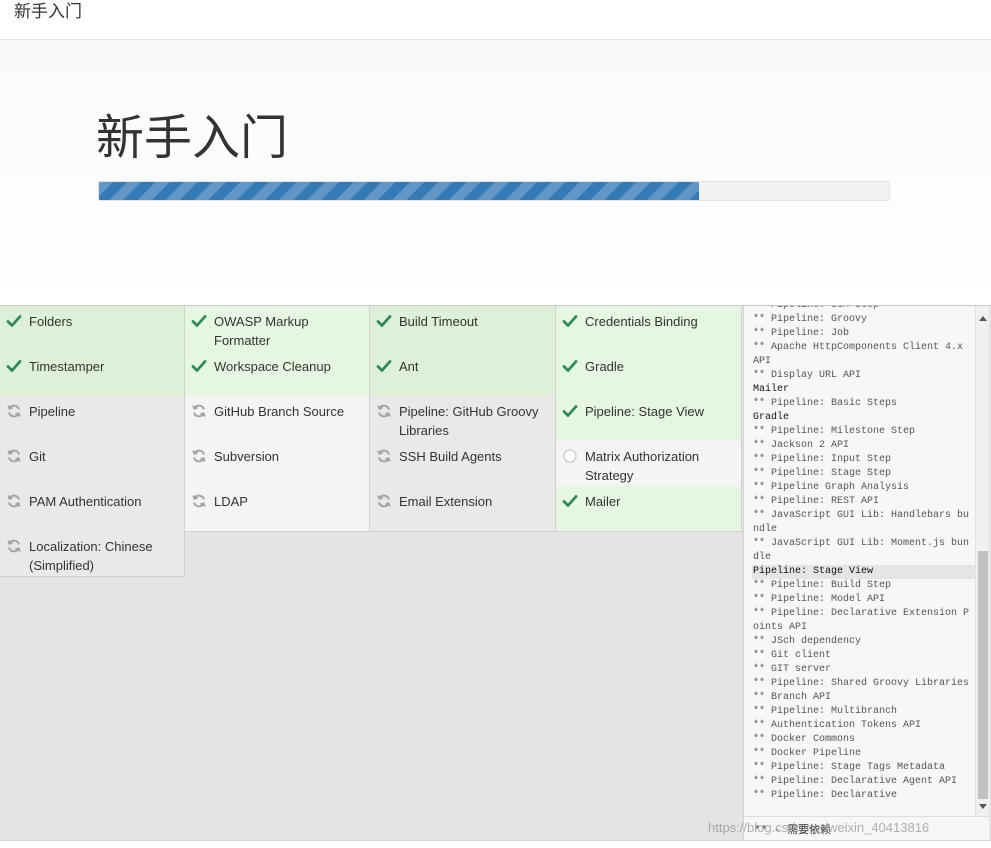 This screenshot has width=991, height=848. Describe the element at coordinates (831, 487) in the screenshot. I see `log-dependency-line: ** Pipeline Graph Analysis` at that location.